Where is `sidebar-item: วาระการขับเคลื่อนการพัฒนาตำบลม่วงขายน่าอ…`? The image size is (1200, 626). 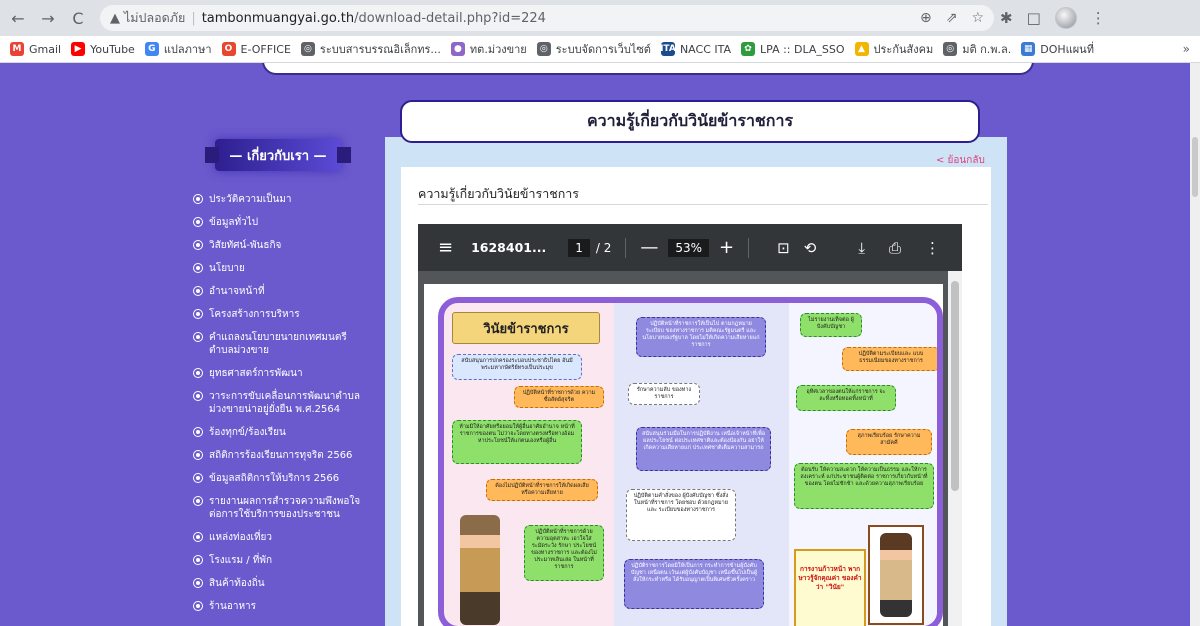 sidebar-item: วาระการขับเคลื่อนการพัฒนาตำบลม่วงขายน่าอ… is located at coordinates (278, 403).